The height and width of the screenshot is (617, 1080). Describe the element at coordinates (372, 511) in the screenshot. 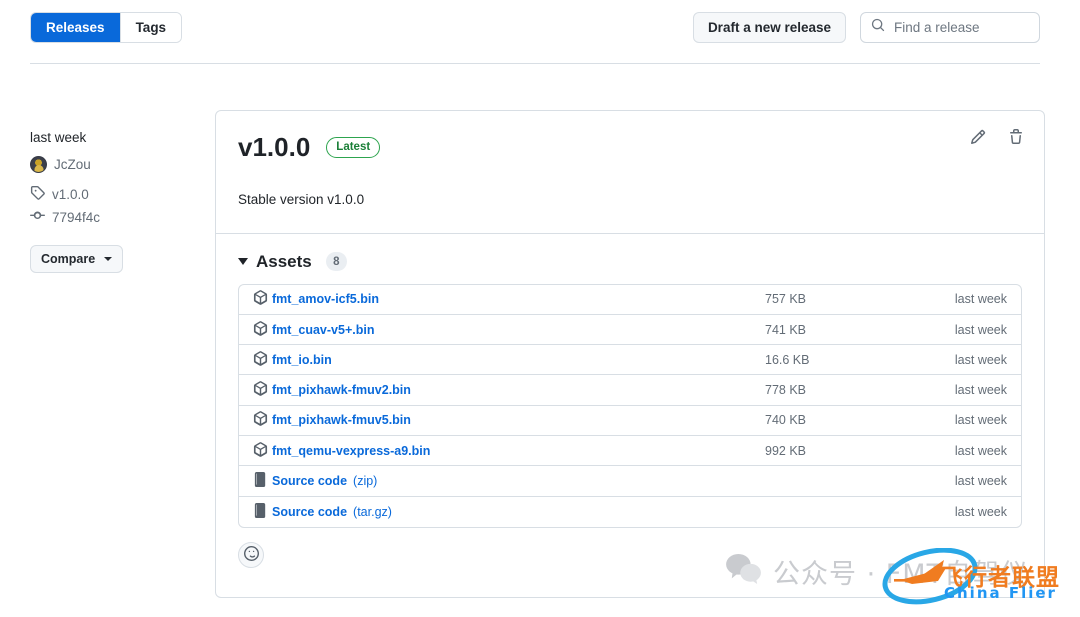

I see `asset-format-label: (tar.gz)` at that location.